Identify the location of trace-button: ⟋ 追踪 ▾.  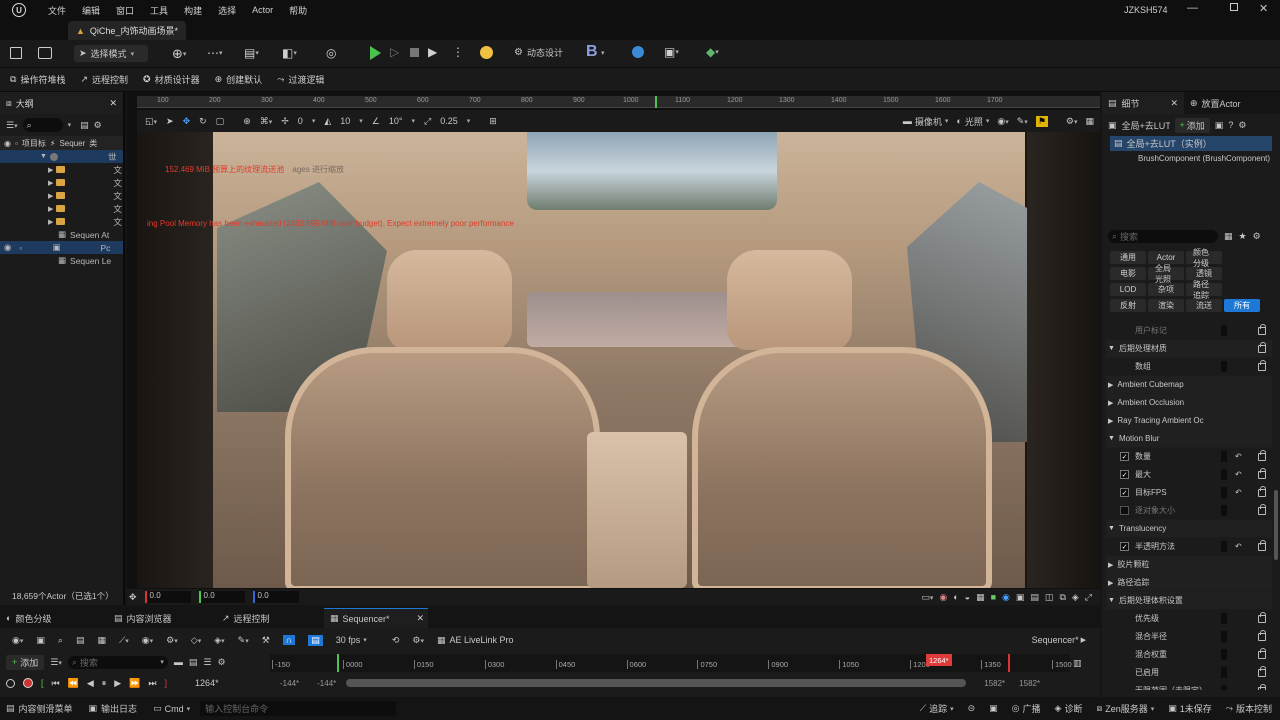
(937, 708).